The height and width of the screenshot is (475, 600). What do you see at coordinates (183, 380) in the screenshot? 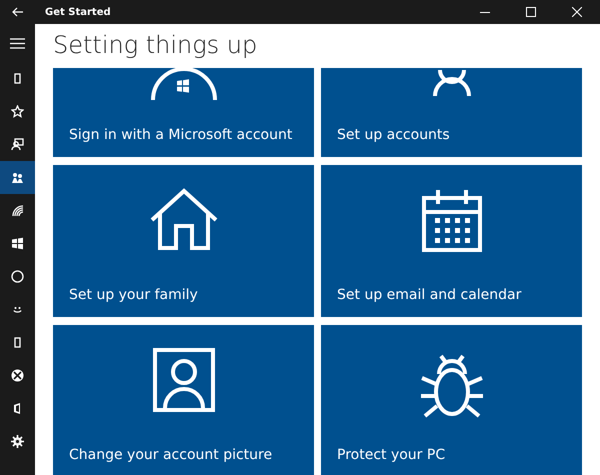
I see `portrait-icon` at bounding box center [183, 380].